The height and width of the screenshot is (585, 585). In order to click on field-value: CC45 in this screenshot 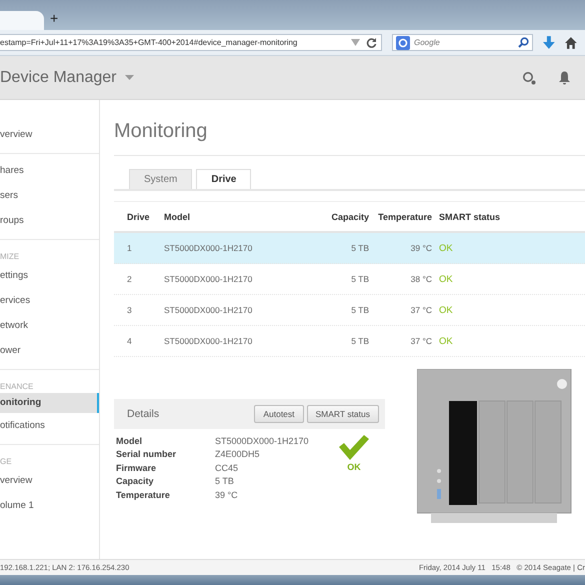, I will do `click(226, 467)`.